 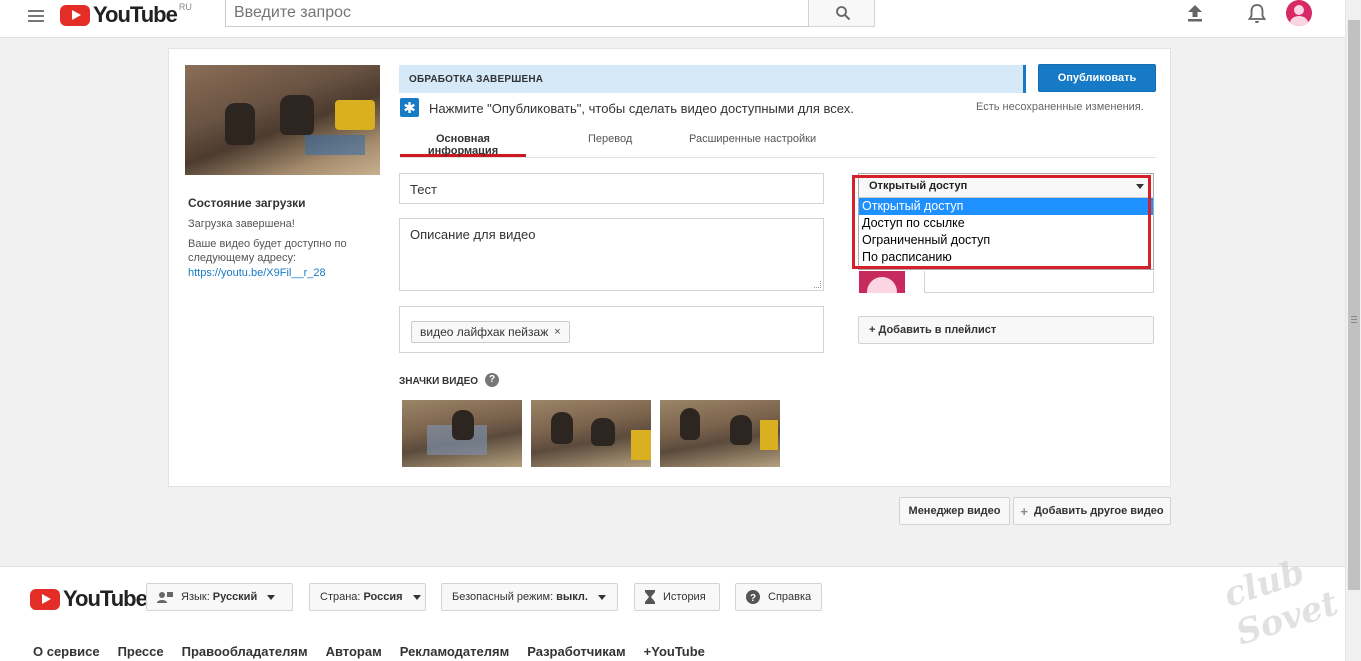 I want to click on tag-label: видео лайфхак пейзаж, so click(x=484, y=332).